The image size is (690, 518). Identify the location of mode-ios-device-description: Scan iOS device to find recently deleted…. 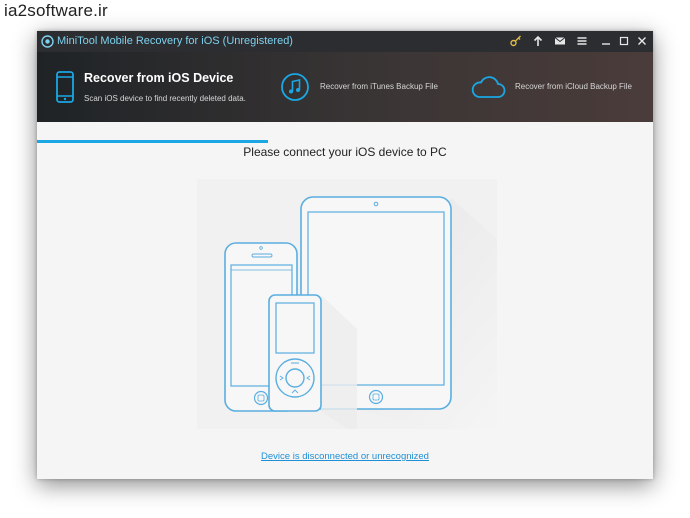
(165, 98).